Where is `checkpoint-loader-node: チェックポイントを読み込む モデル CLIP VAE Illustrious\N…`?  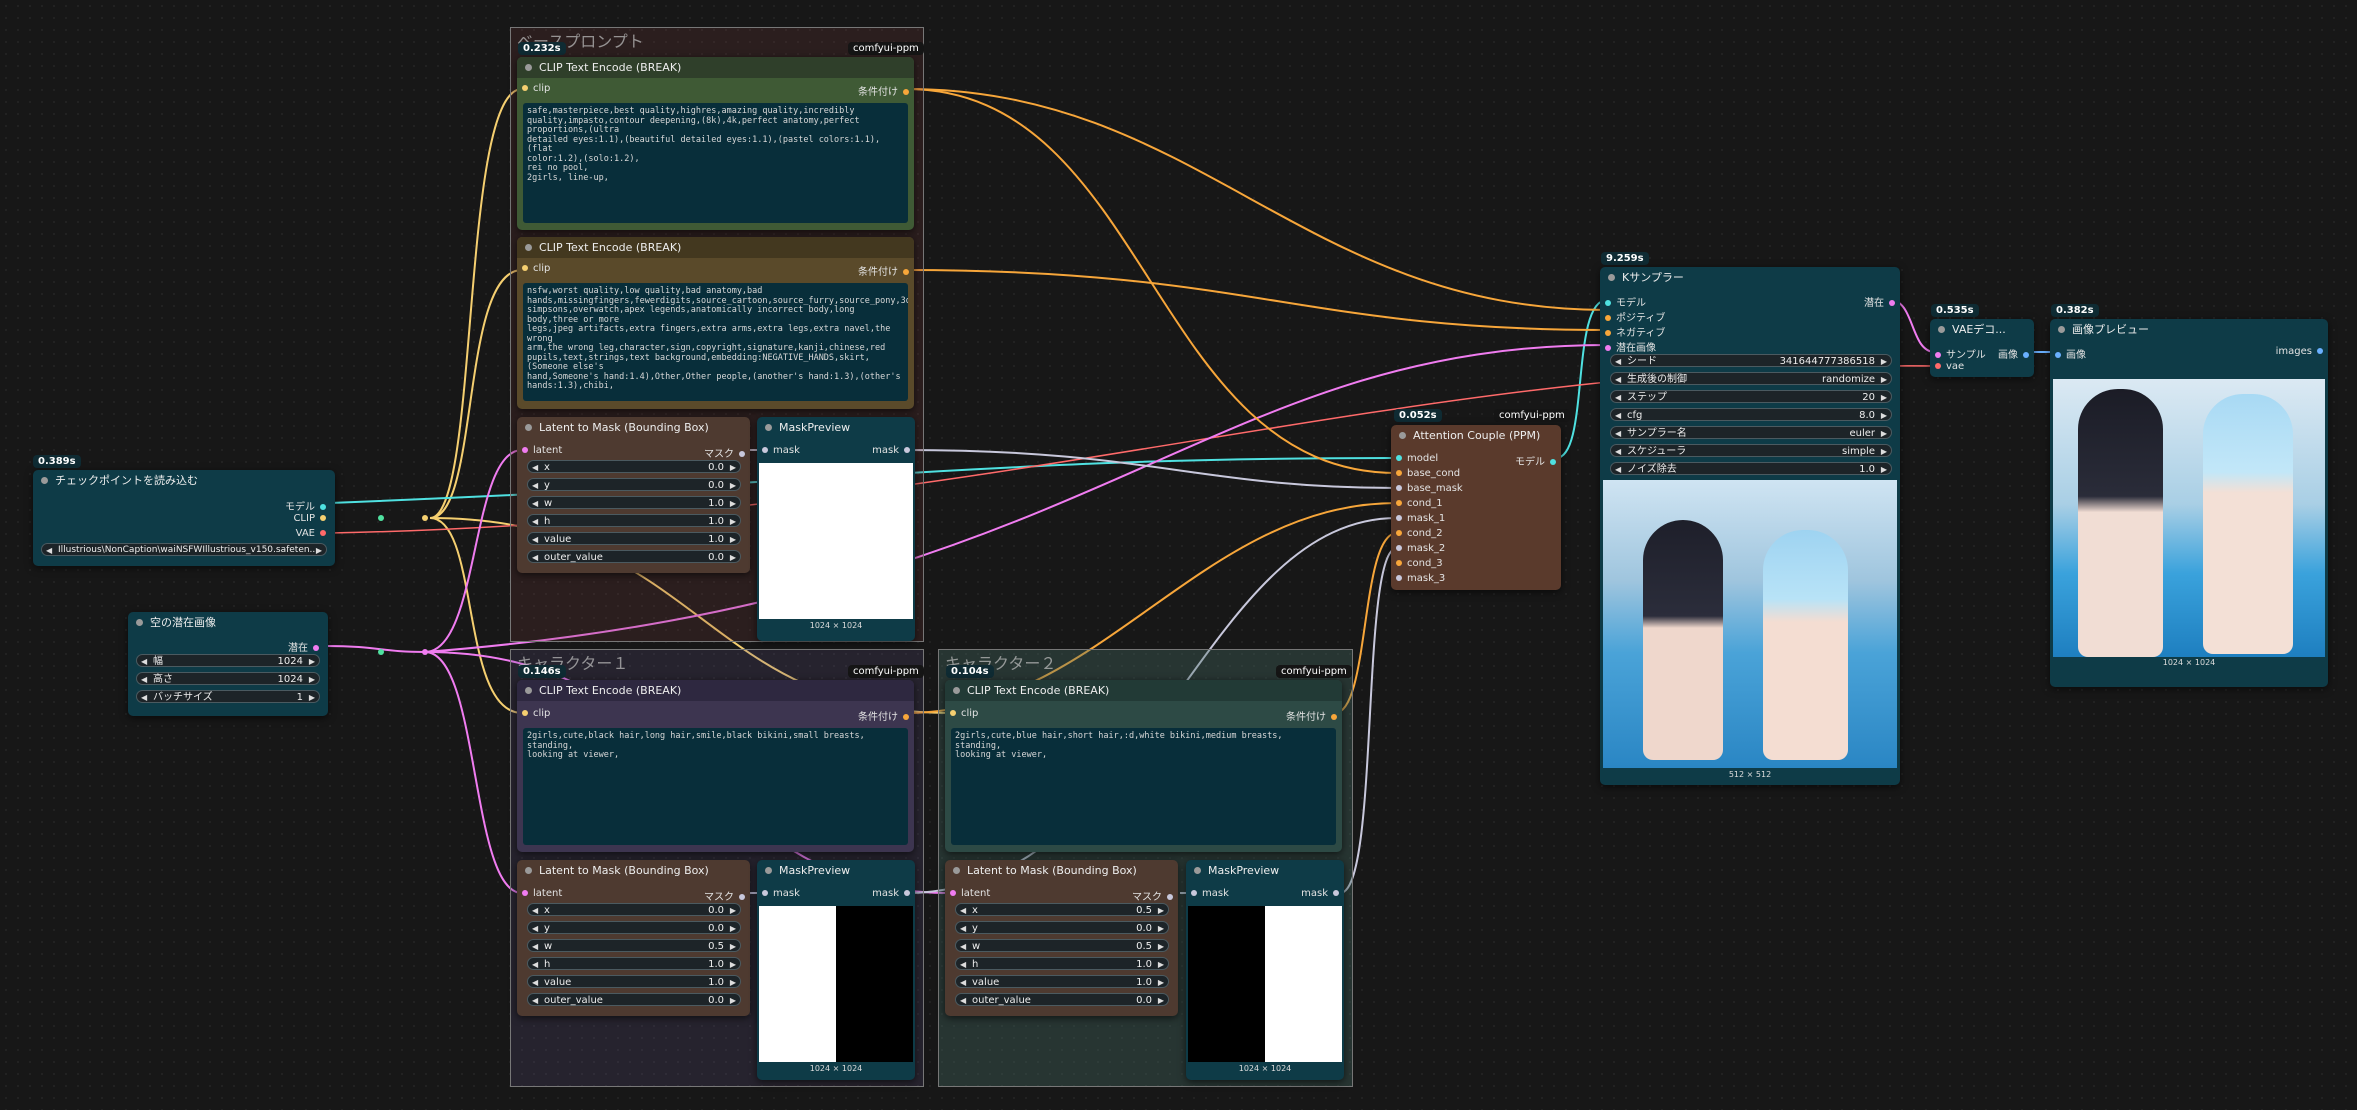 checkpoint-loader-node: チェックポイントを読み込む モデル CLIP VAE Illustrious\N… is located at coordinates (184, 518).